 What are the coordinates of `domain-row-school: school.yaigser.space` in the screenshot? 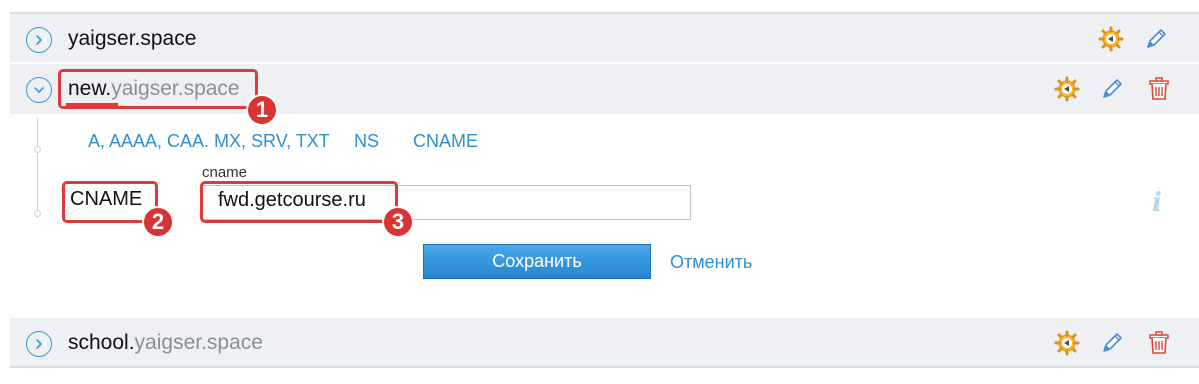 It's located at (604, 343).